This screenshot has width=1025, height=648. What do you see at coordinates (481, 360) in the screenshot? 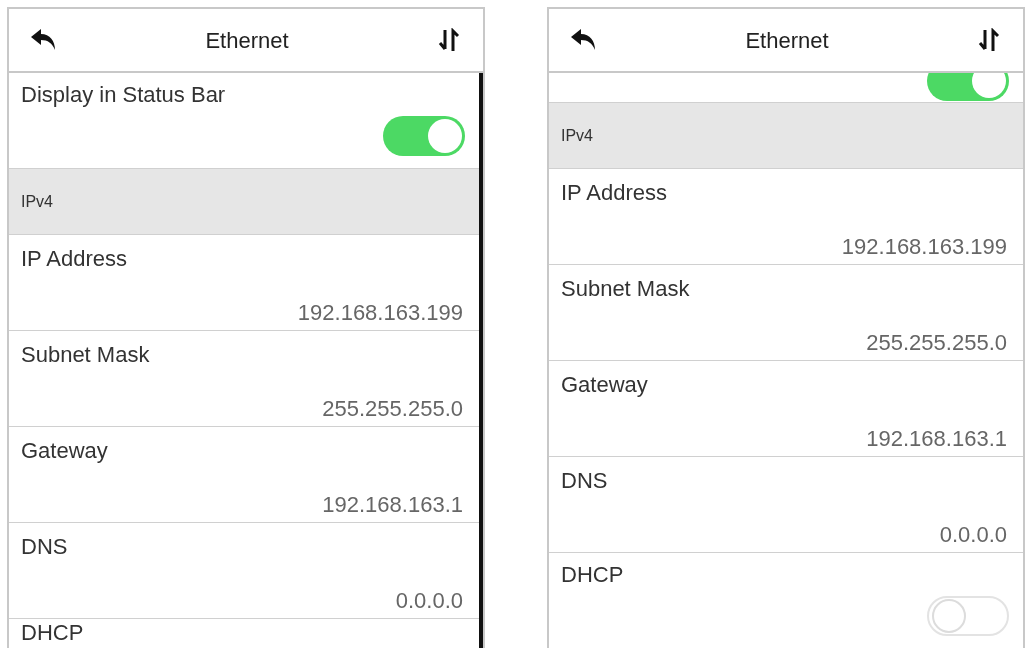
I see `scrollbar` at bounding box center [481, 360].